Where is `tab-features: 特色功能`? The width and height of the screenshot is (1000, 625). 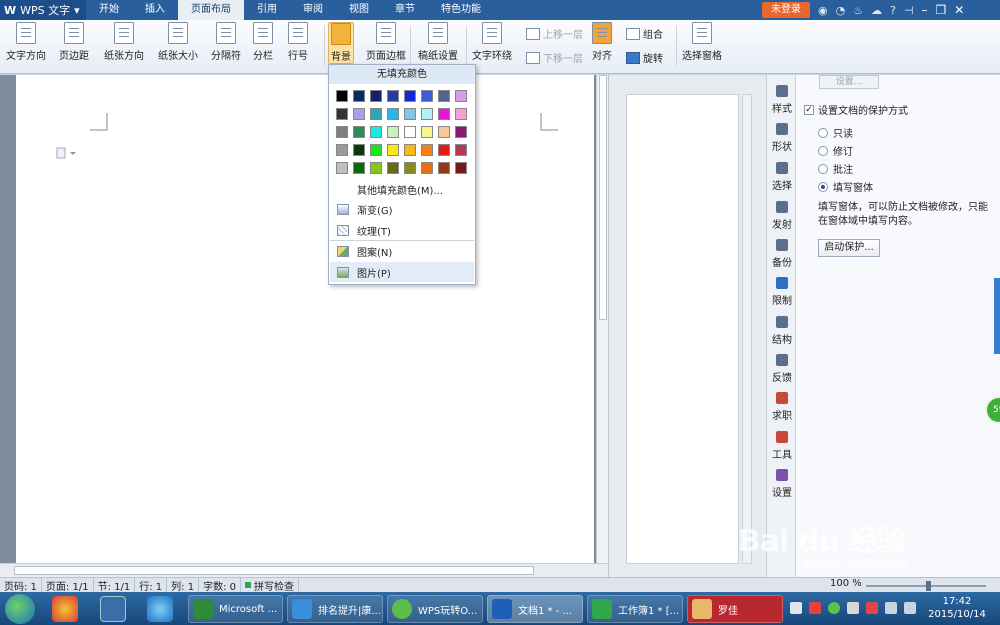
tab-features: 特色功能 is located at coordinates (461, 10).